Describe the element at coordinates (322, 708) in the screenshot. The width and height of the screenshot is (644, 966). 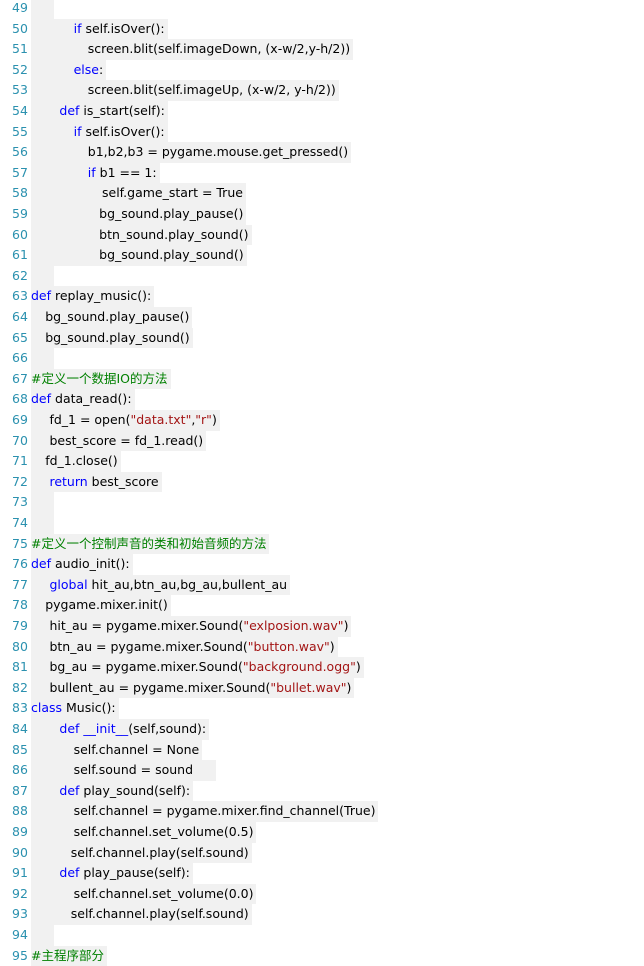
I see `code-line: 83 class Music():` at that location.